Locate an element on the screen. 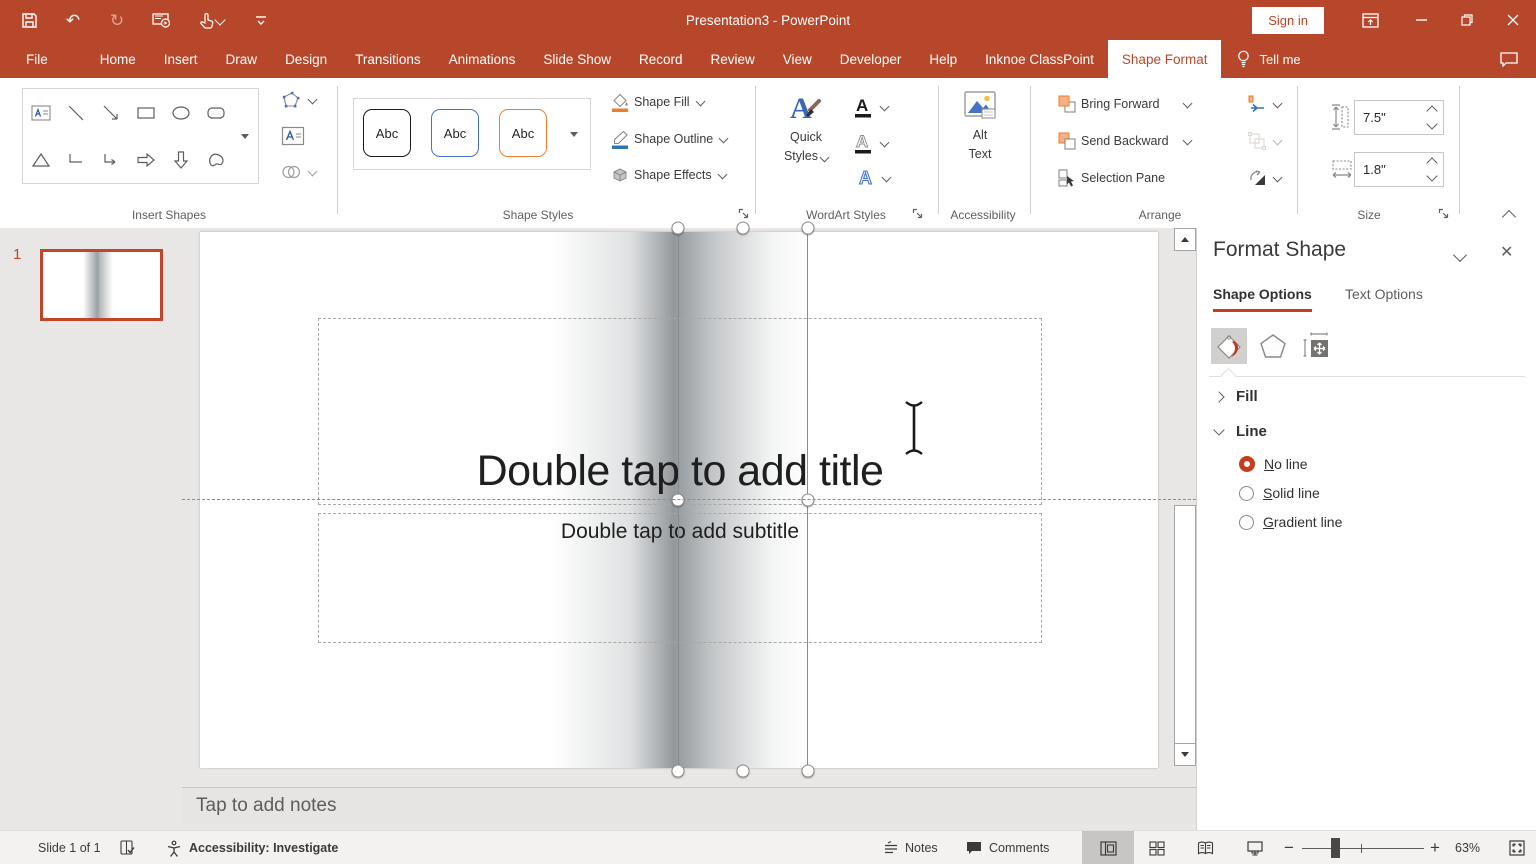 This screenshot has height=864, width=1536. text-outline-button: A is located at coordinates (871, 143).